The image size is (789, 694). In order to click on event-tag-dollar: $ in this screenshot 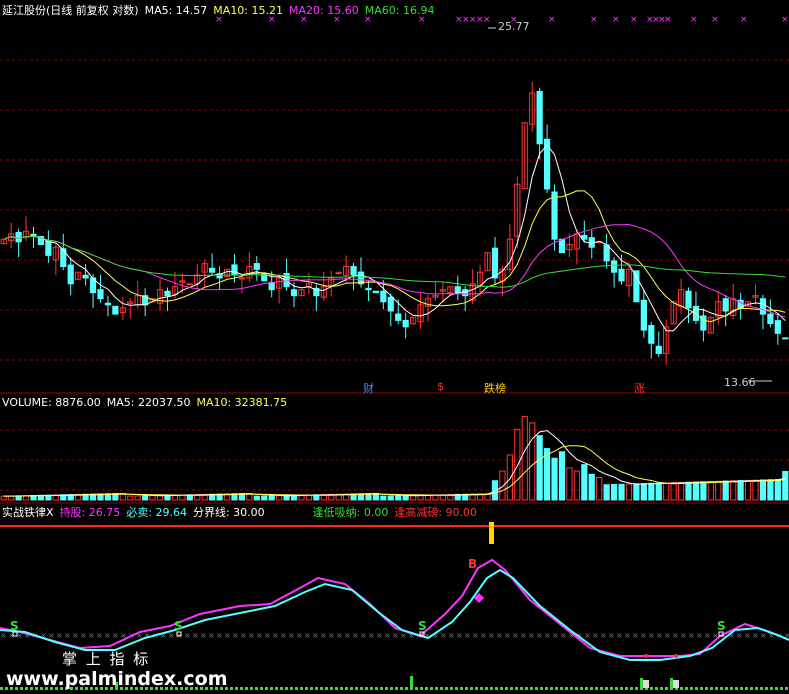, I will do `click(440, 386)`.